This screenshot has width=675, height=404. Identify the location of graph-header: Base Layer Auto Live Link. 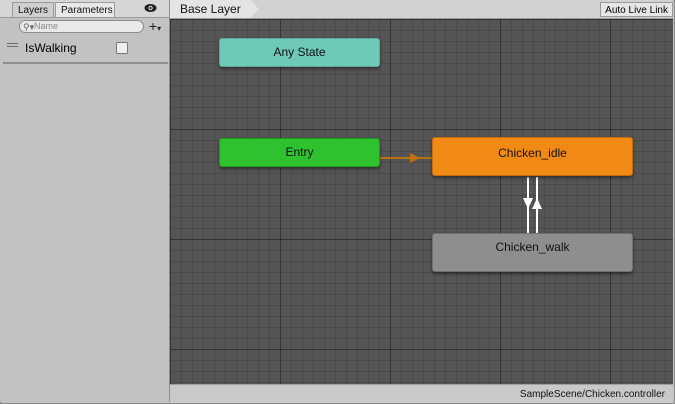
(421, 9).